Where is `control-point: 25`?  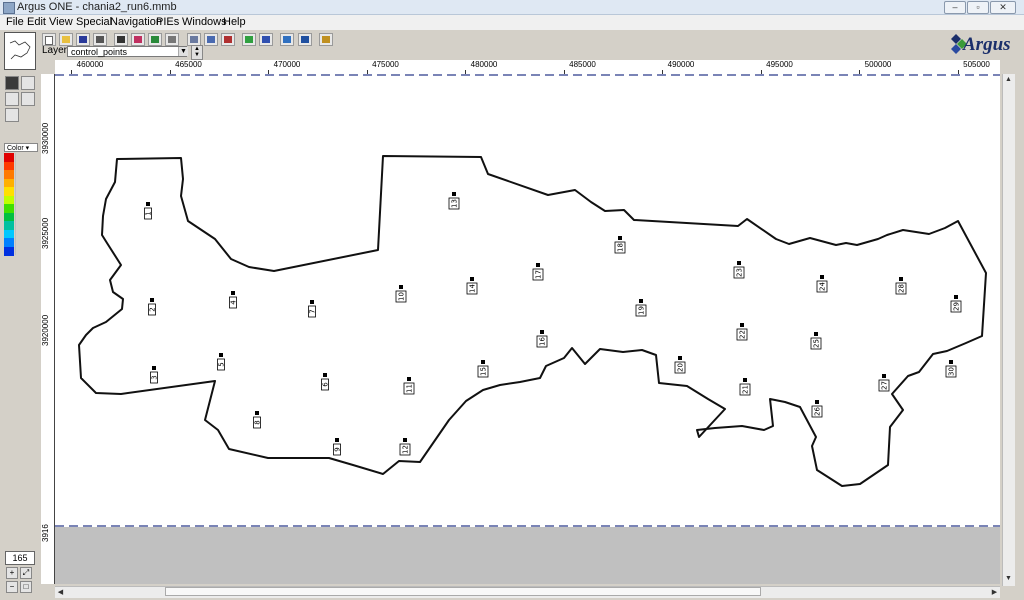
control-point: 25 is located at coordinates (816, 341).